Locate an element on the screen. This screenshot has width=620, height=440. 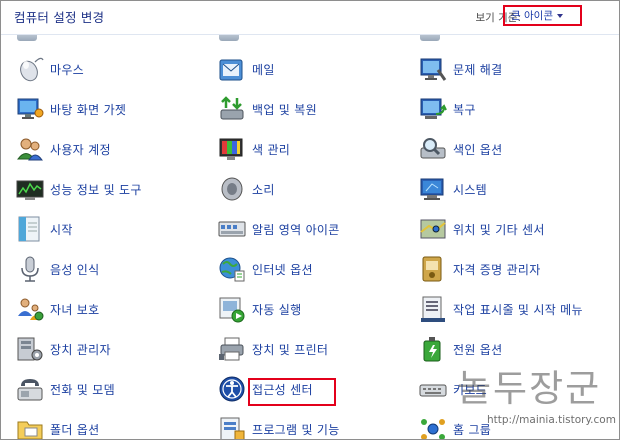
item-devices-printers: 장치 및 프린터 is located at coordinates (272, 349).